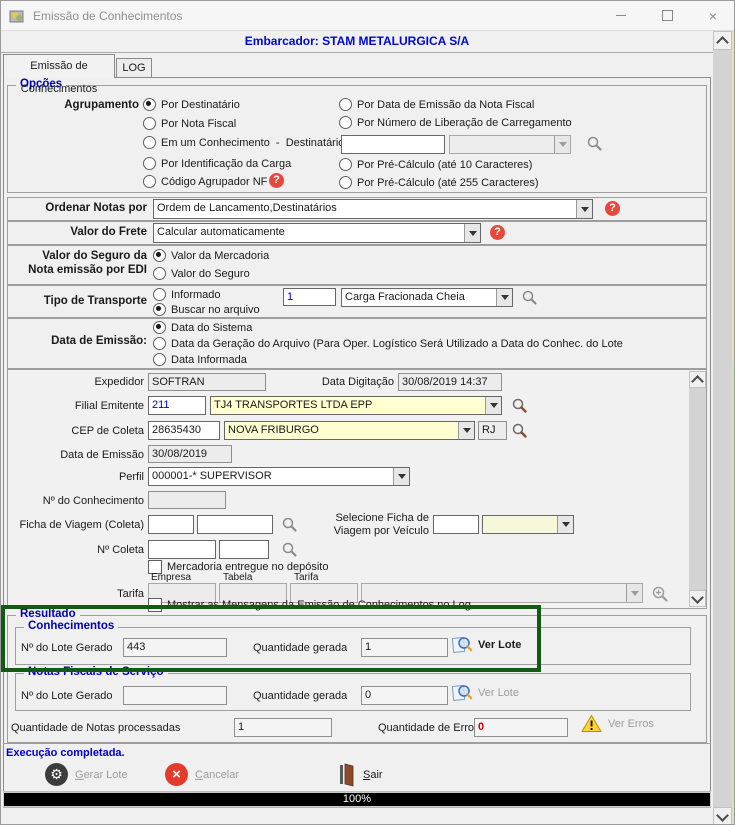 This screenshot has height=825, width=735. What do you see at coordinates (500, 645) in the screenshot?
I see `ver-lote-label: Ver Lote` at bounding box center [500, 645].